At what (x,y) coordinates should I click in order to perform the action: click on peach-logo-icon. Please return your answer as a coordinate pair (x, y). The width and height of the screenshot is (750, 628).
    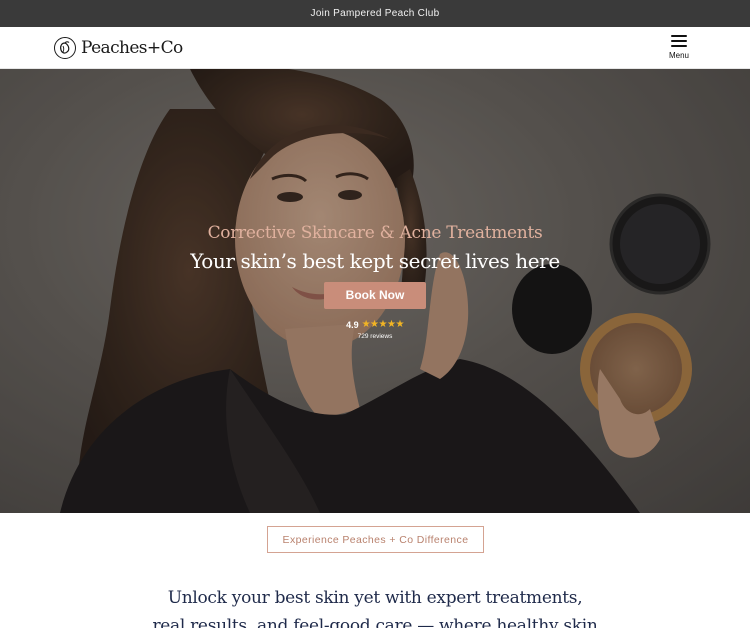
    Looking at the image, I should click on (65, 48).